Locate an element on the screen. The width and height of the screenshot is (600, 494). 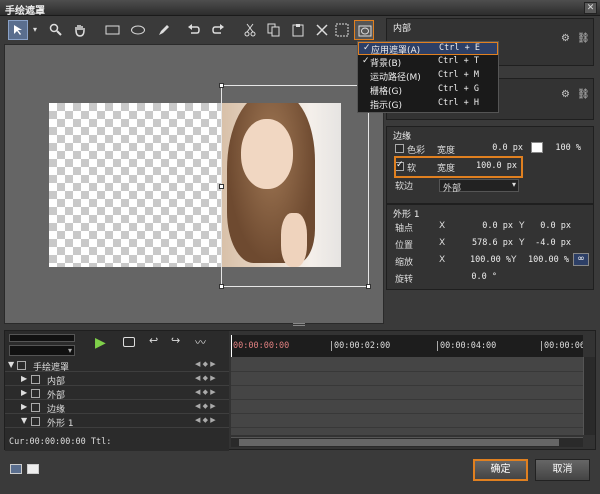
chevron-down-icon: ▾ is located at coordinates (513, 184).